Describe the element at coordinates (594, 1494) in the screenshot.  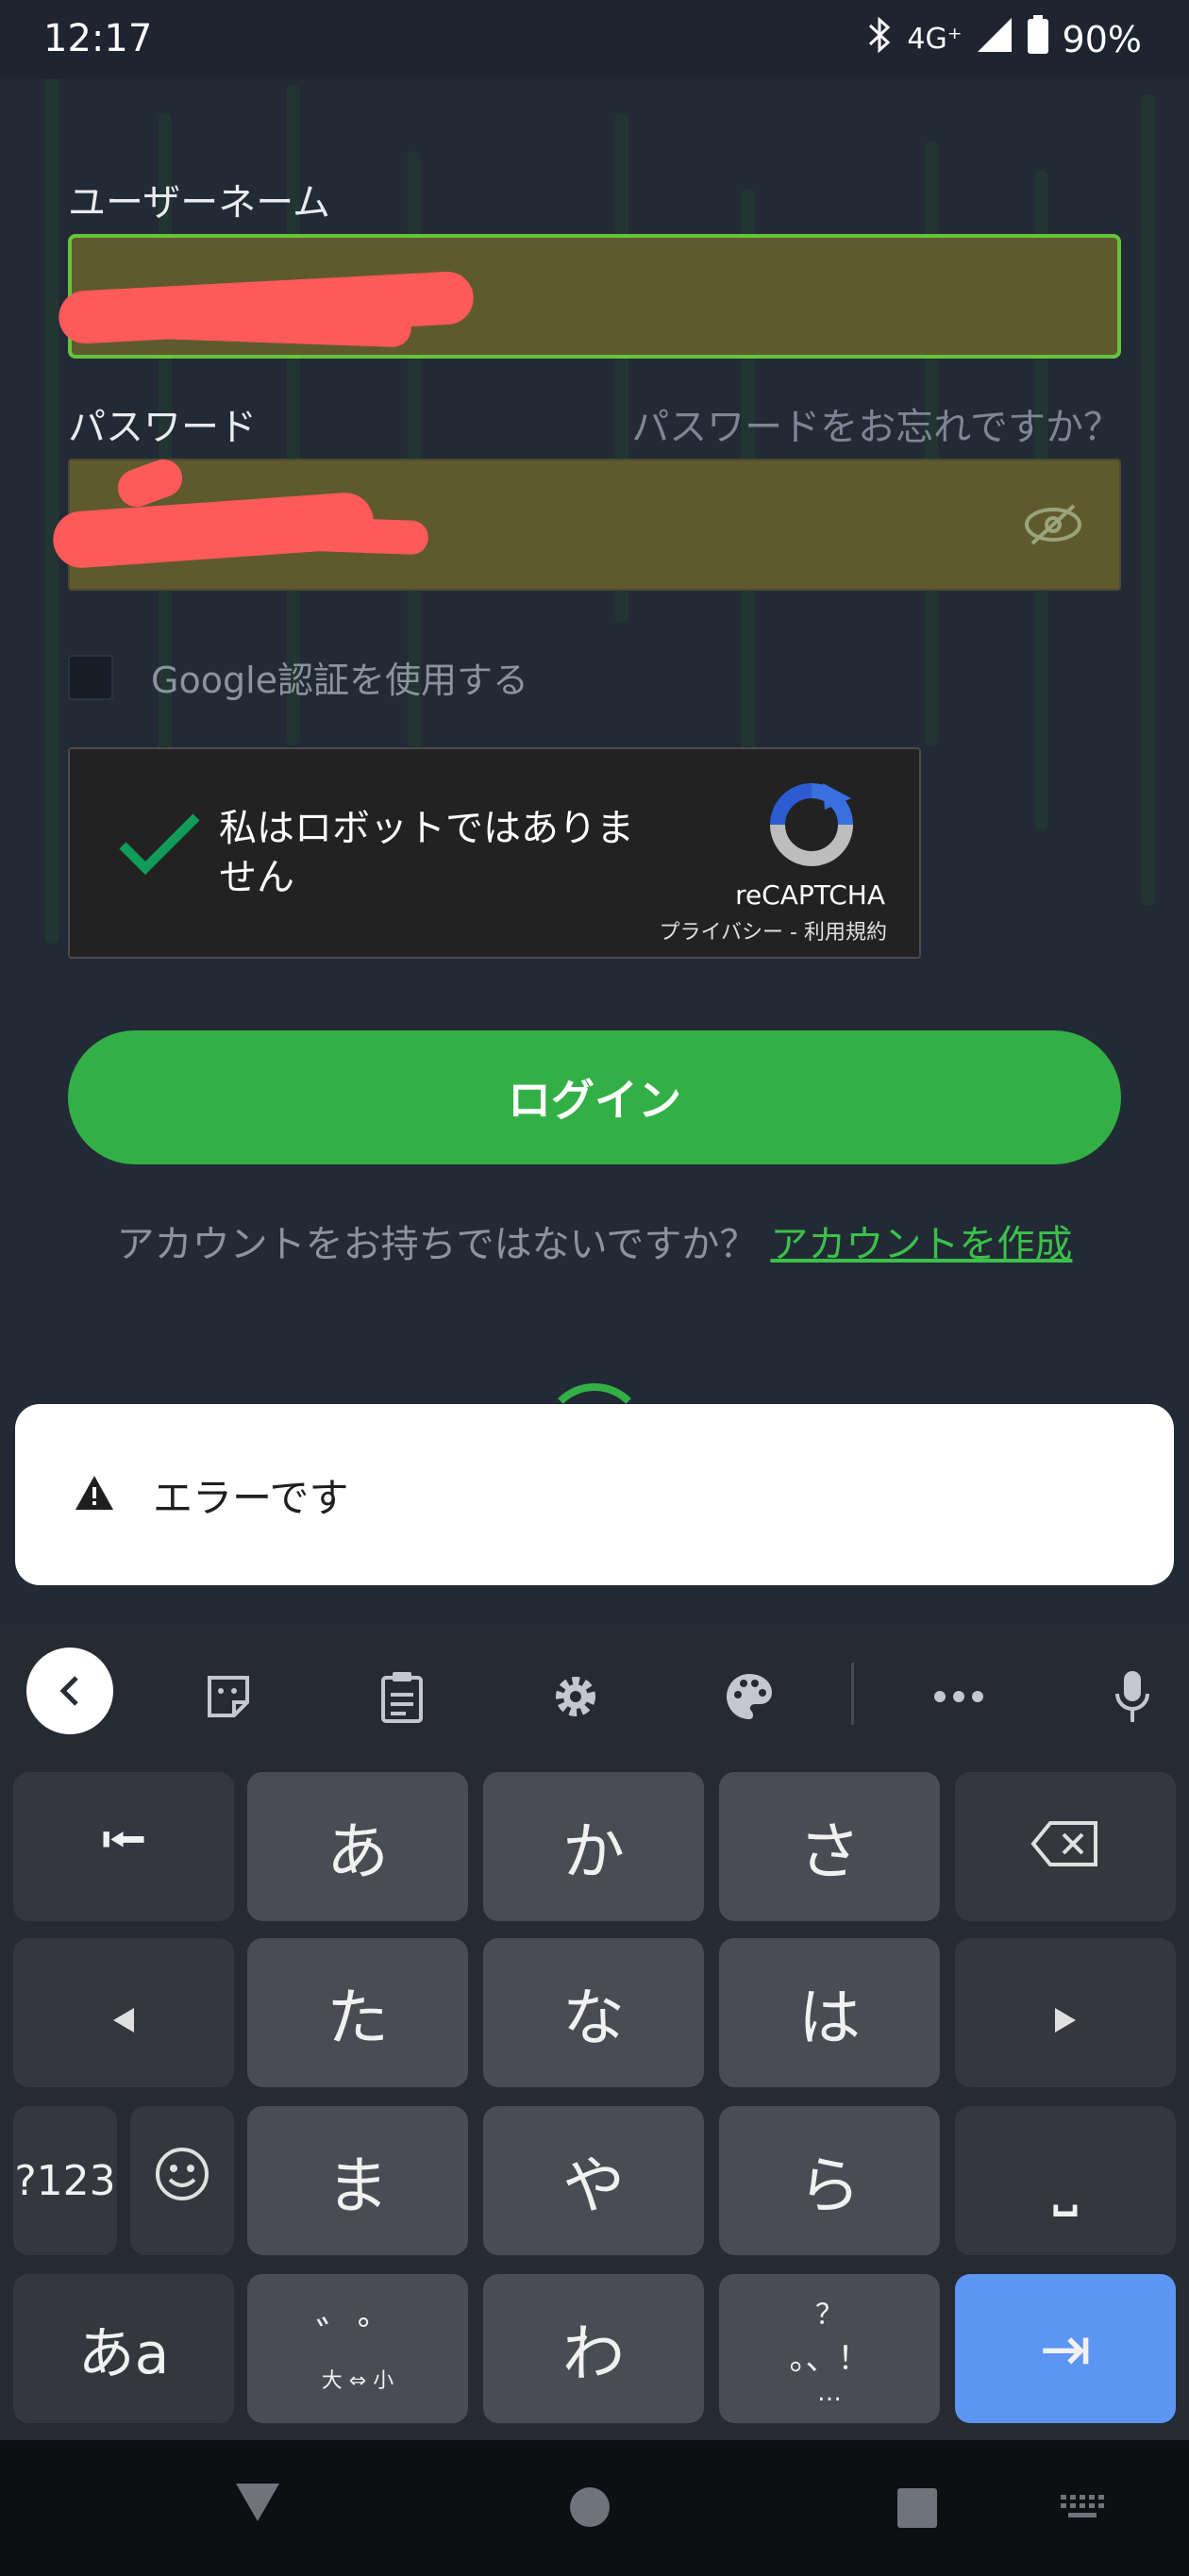
I see `error-toast: エラーです` at that location.